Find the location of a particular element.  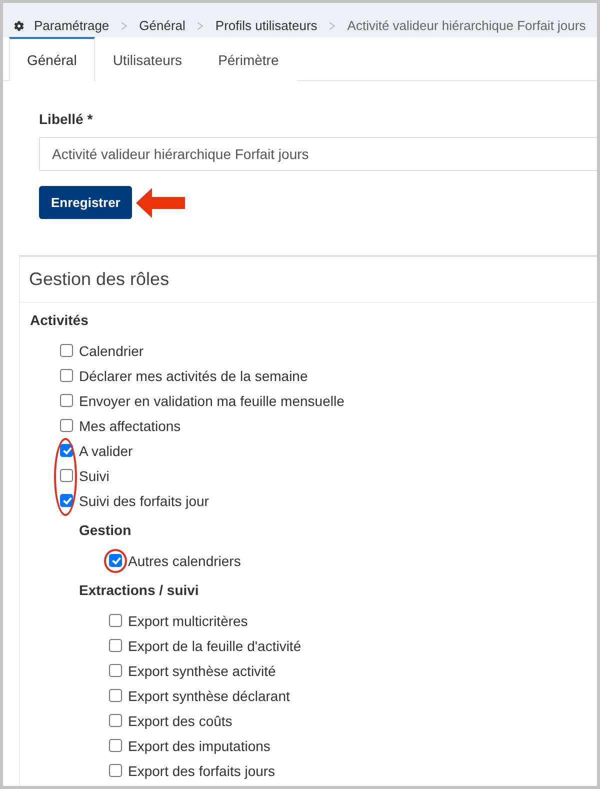

checkbox-label: A valider is located at coordinates (106, 450).